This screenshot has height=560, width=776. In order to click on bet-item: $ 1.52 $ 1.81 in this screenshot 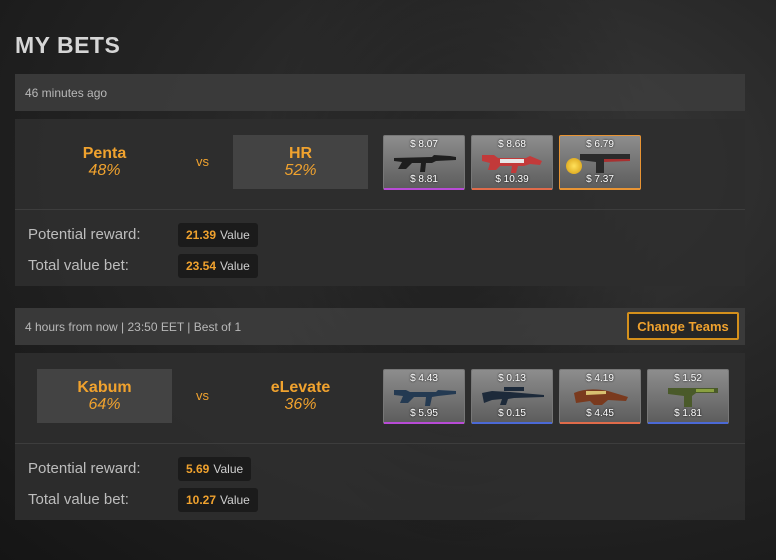, I will do `click(688, 396)`.